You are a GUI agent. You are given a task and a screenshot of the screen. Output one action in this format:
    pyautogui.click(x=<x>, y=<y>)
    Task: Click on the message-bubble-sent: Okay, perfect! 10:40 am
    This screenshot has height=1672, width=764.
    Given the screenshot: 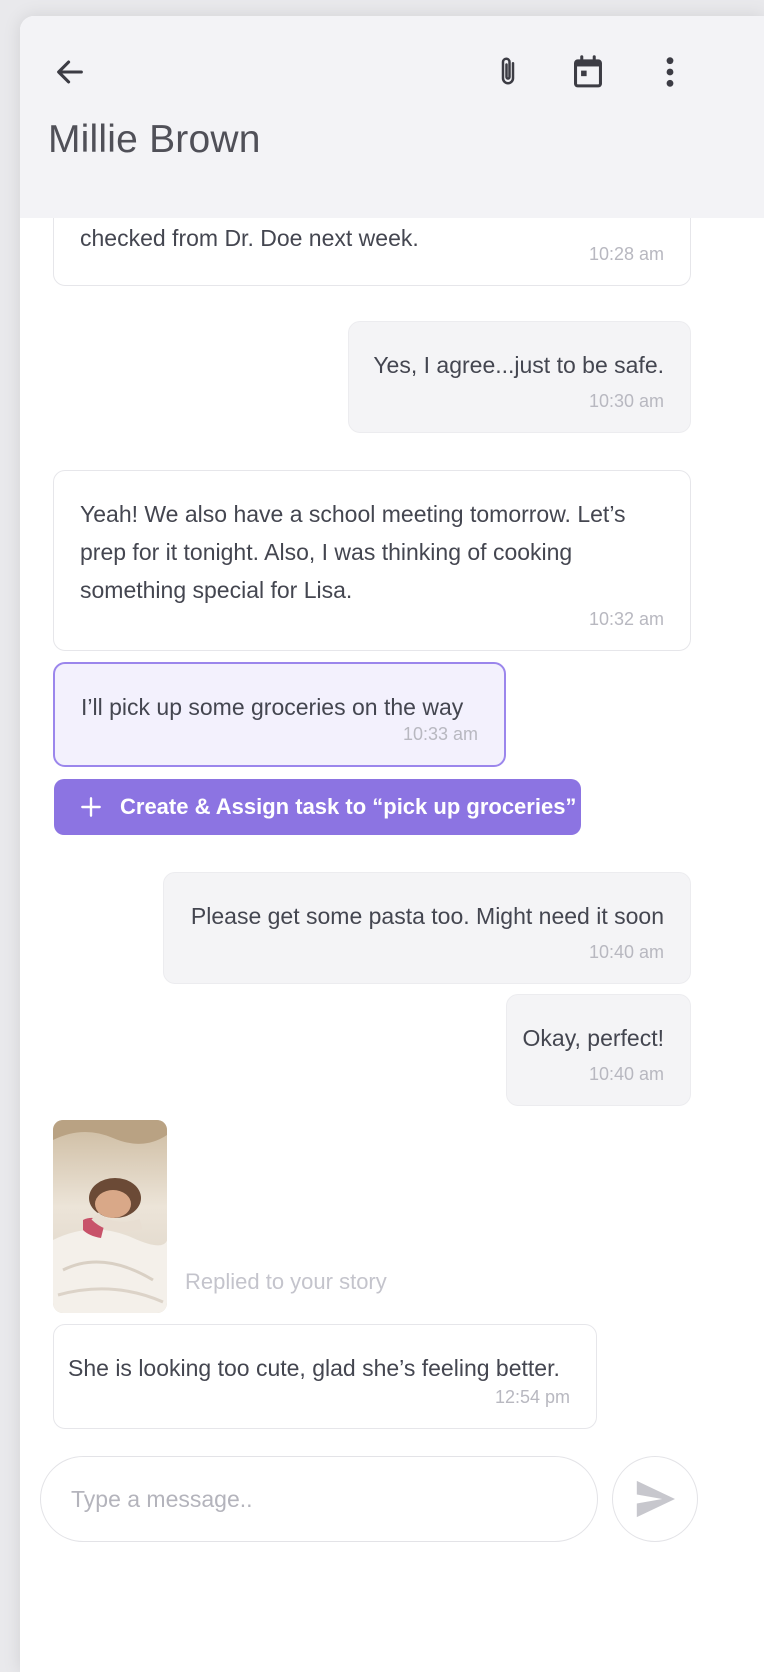 What is the action you would take?
    pyautogui.click(x=598, y=1050)
    